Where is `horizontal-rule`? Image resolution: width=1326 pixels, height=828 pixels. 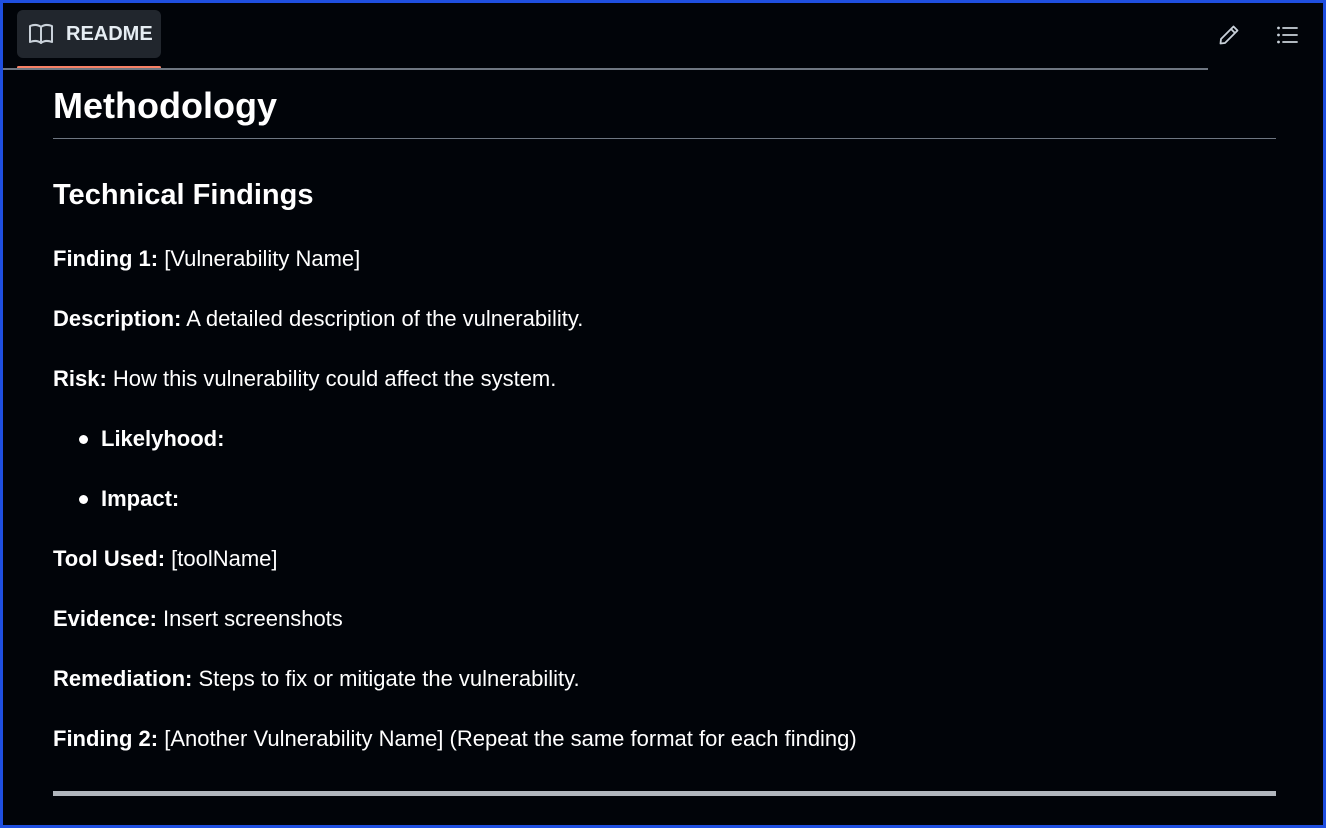 horizontal-rule is located at coordinates (664, 793).